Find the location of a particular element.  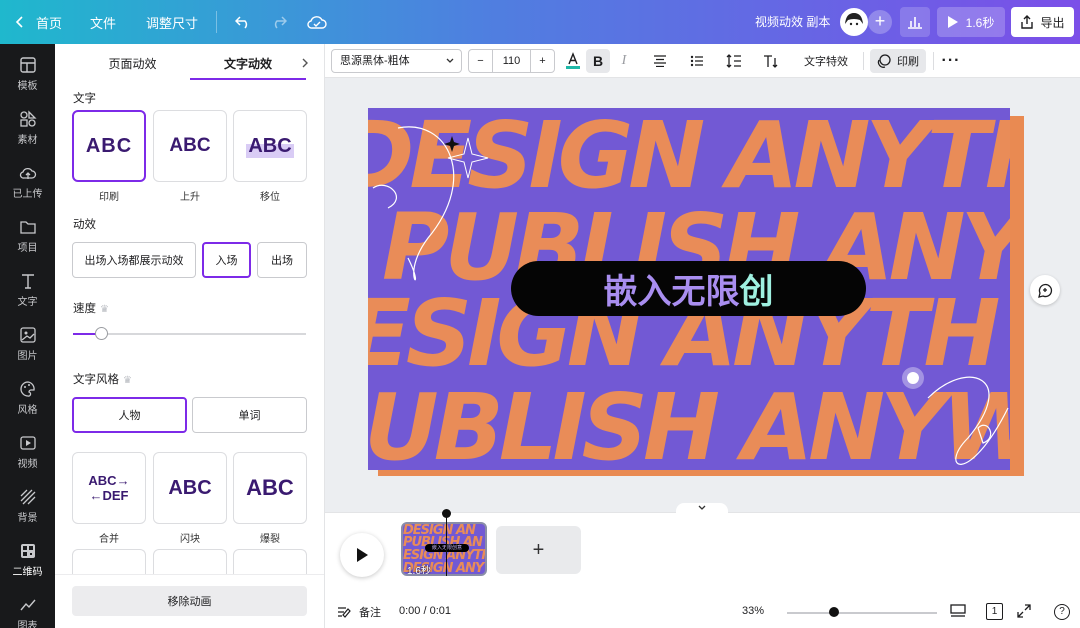

grid-view-button is located at coordinates (958, 613).